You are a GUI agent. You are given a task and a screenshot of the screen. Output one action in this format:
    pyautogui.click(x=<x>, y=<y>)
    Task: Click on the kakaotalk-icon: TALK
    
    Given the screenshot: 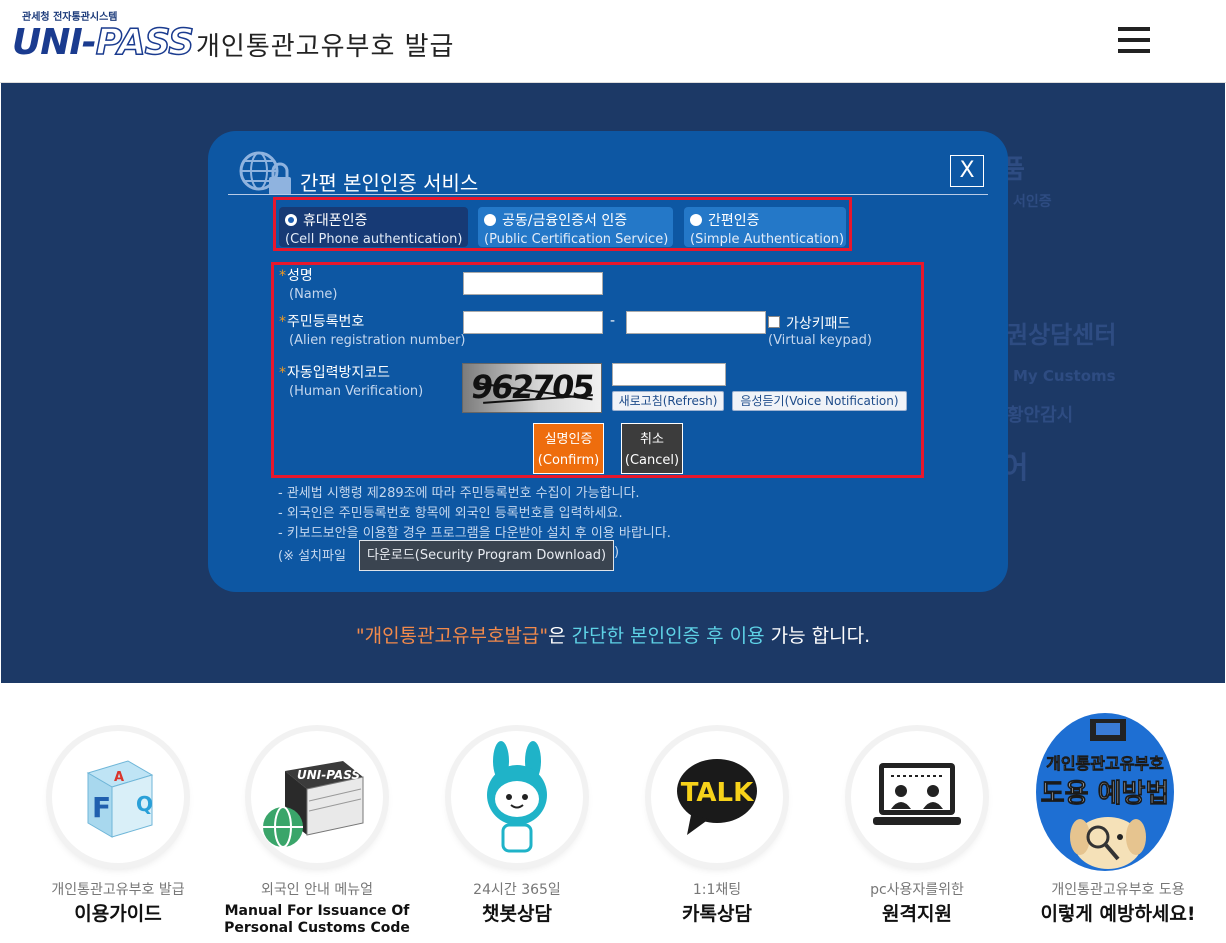 What is the action you would take?
    pyautogui.click(x=717, y=797)
    